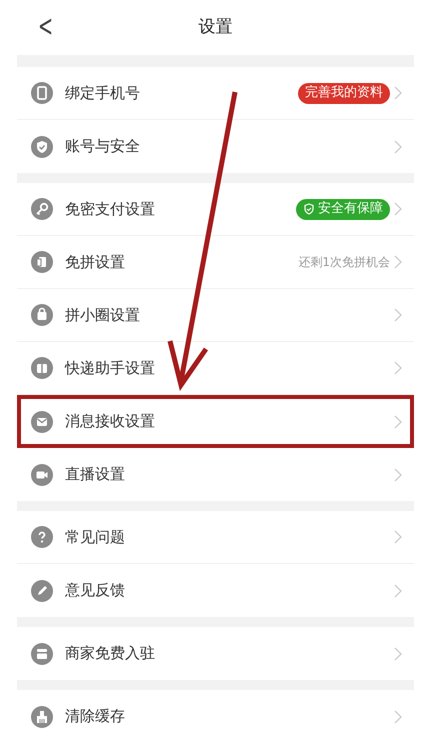 The height and width of the screenshot is (746, 431). Describe the element at coordinates (110, 653) in the screenshot. I see `item-label: 商家免费入驻` at that location.